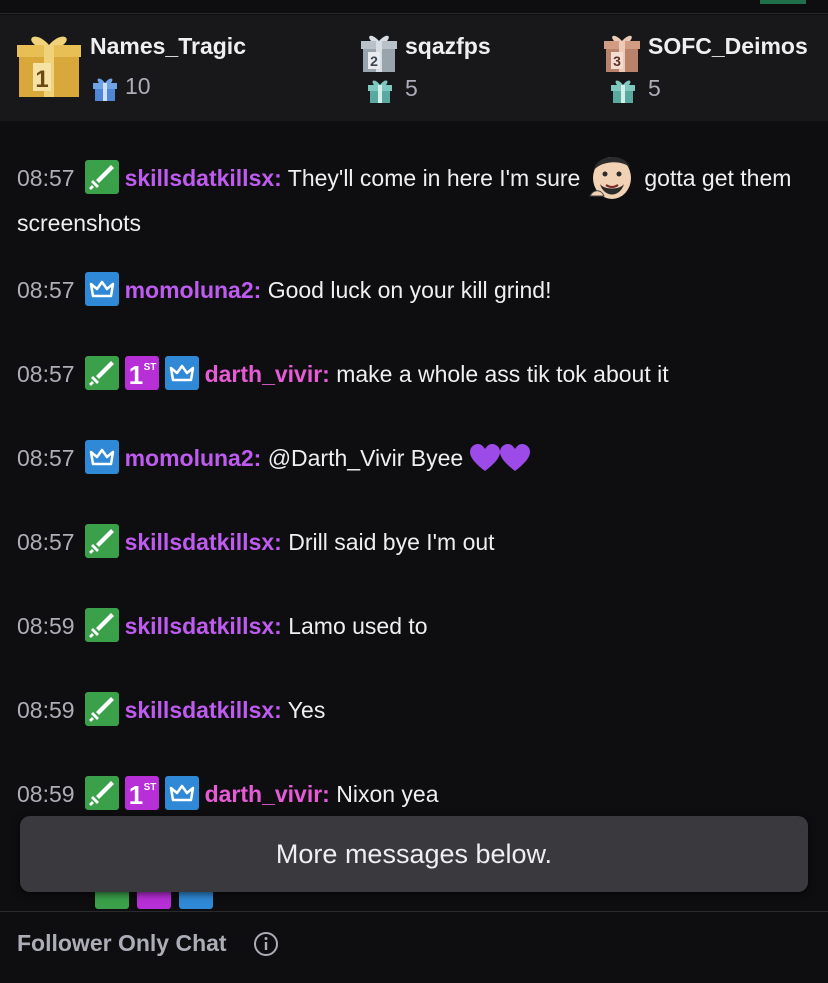  I want to click on chat-footer: Follower Only Chat, so click(414, 947).